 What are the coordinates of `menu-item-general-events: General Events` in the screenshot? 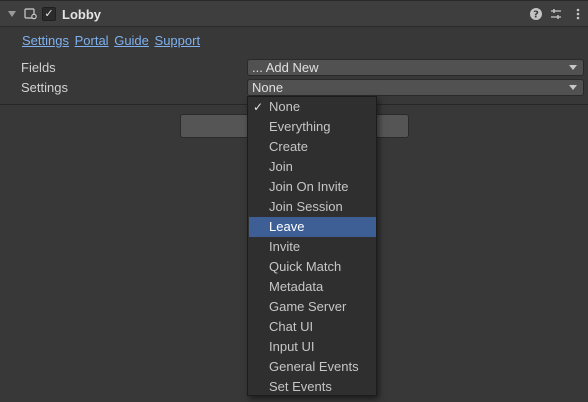 It's located at (312, 367).